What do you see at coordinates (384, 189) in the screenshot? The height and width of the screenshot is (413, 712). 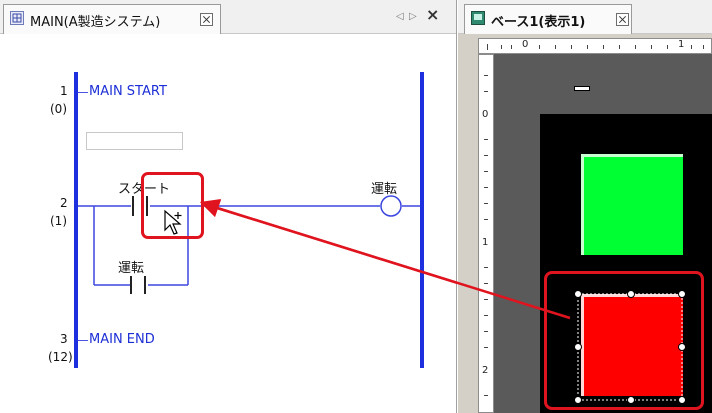 I see `coil-run-label: 運転` at bounding box center [384, 189].